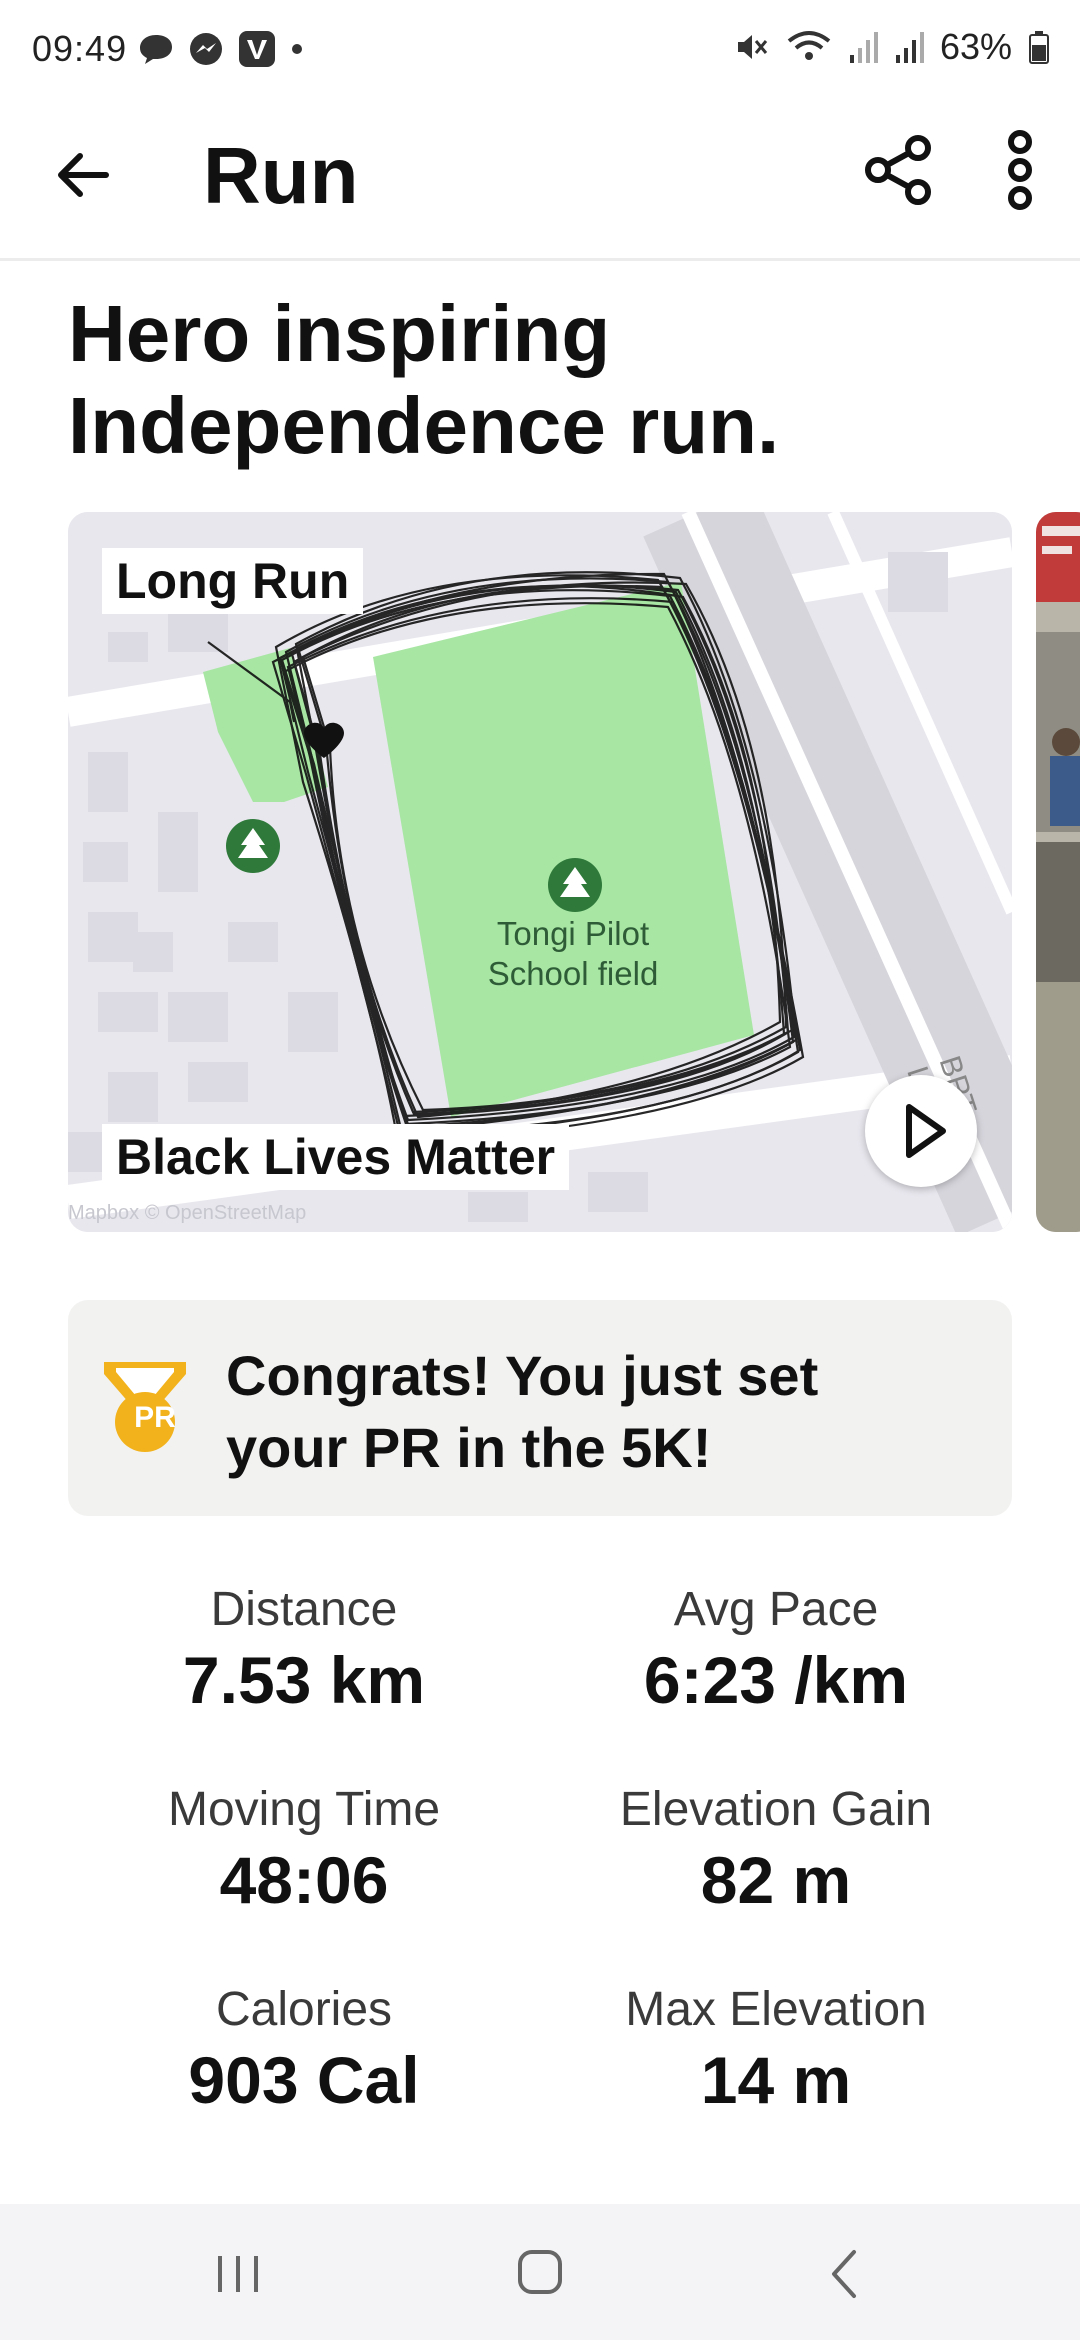 The width and height of the screenshot is (1080, 2340). Describe the element at coordinates (238, 2274) in the screenshot. I see `recent-apps-icon` at that location.